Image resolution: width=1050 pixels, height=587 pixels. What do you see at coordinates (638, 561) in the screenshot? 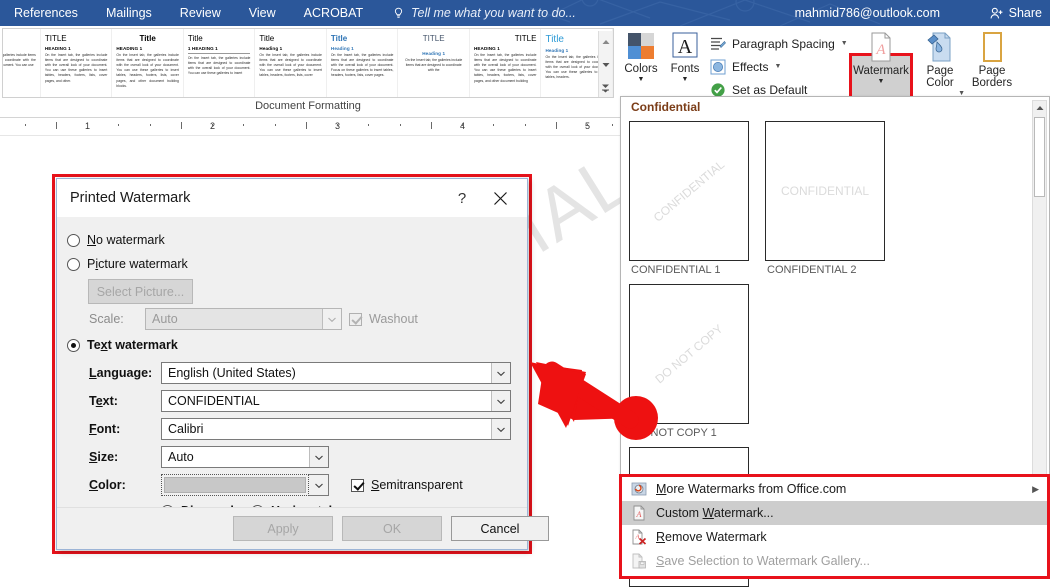
I see `save-selection-icon` at bounding box center [638, 561].